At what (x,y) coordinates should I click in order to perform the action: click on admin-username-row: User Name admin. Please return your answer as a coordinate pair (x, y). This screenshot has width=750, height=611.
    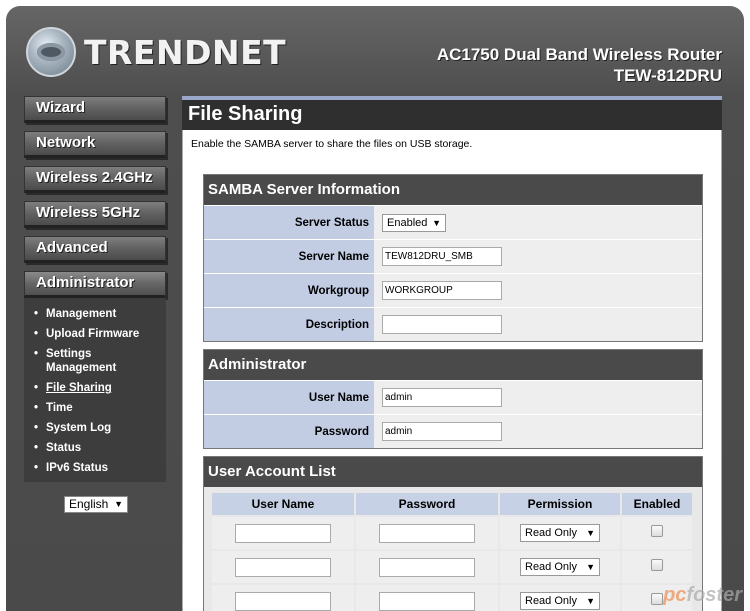
    Looking at the image, I should click on (453, 397).